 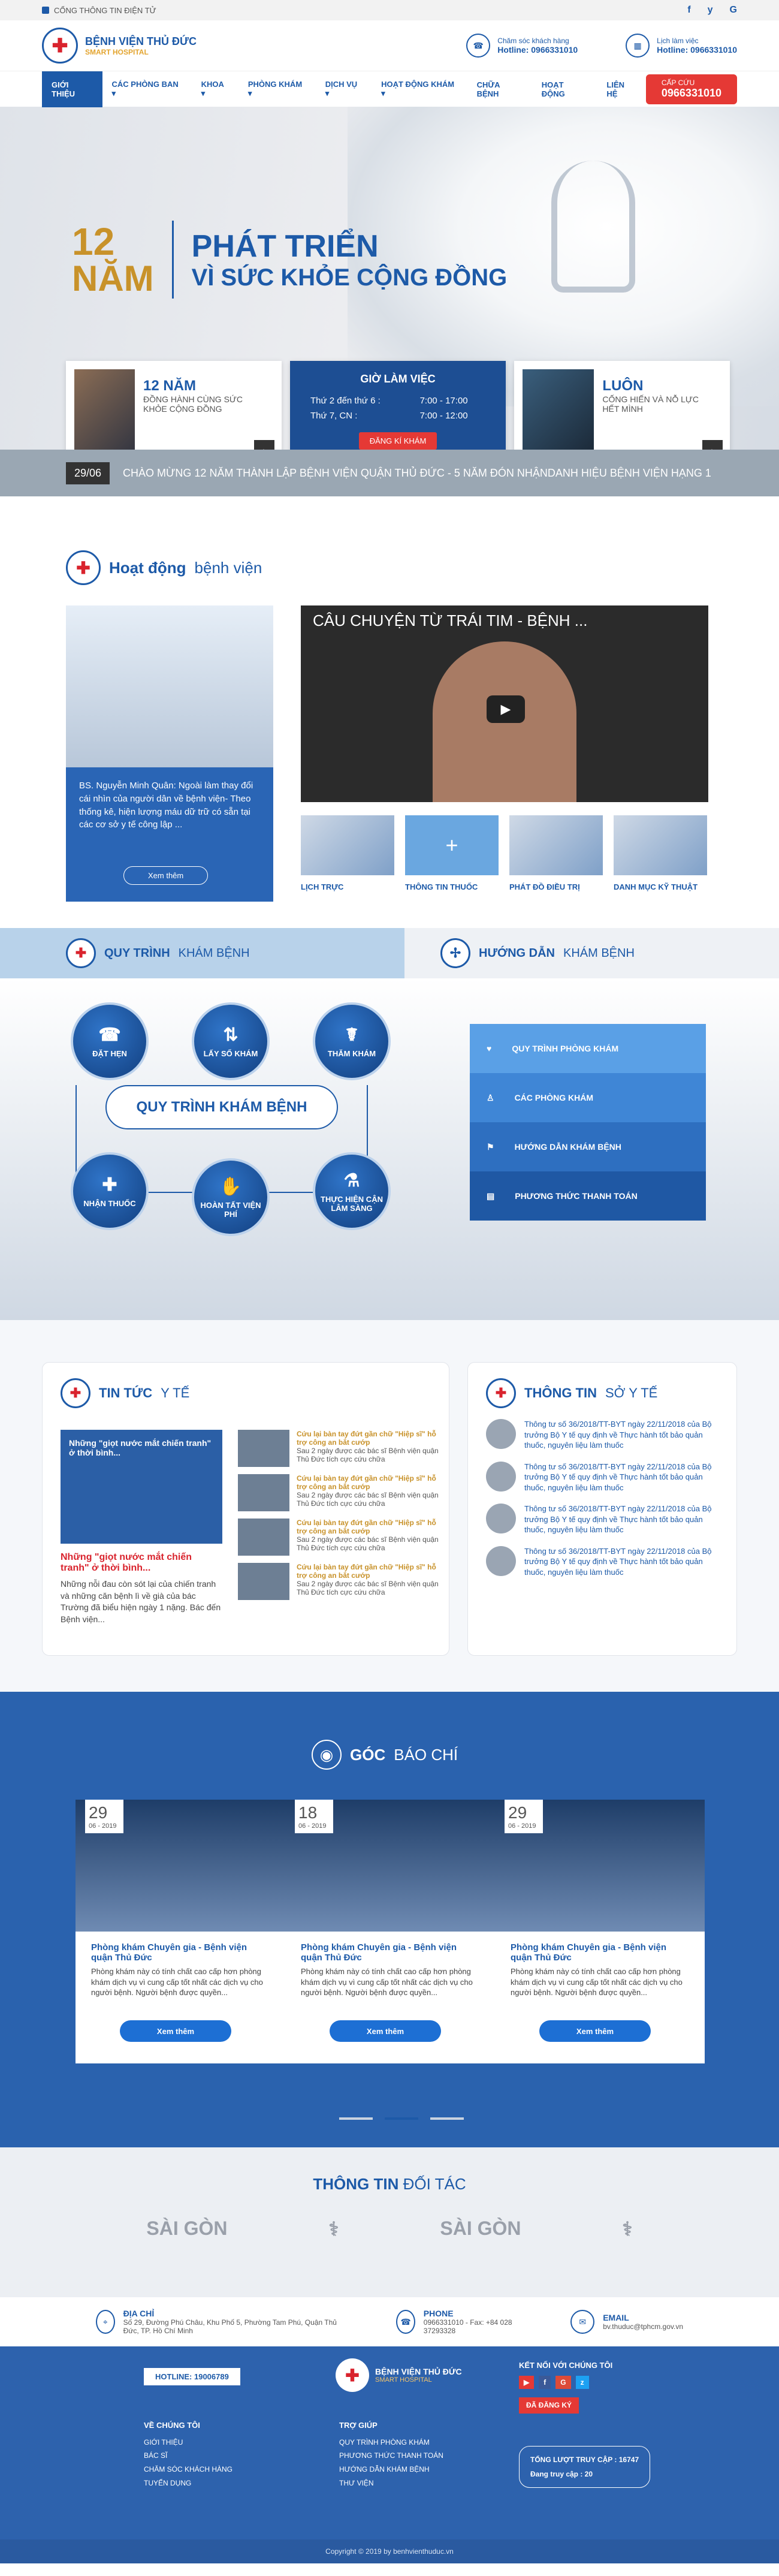 I want to click on nav-contact: LIÊN HỆ, so click(x=621, y=89).